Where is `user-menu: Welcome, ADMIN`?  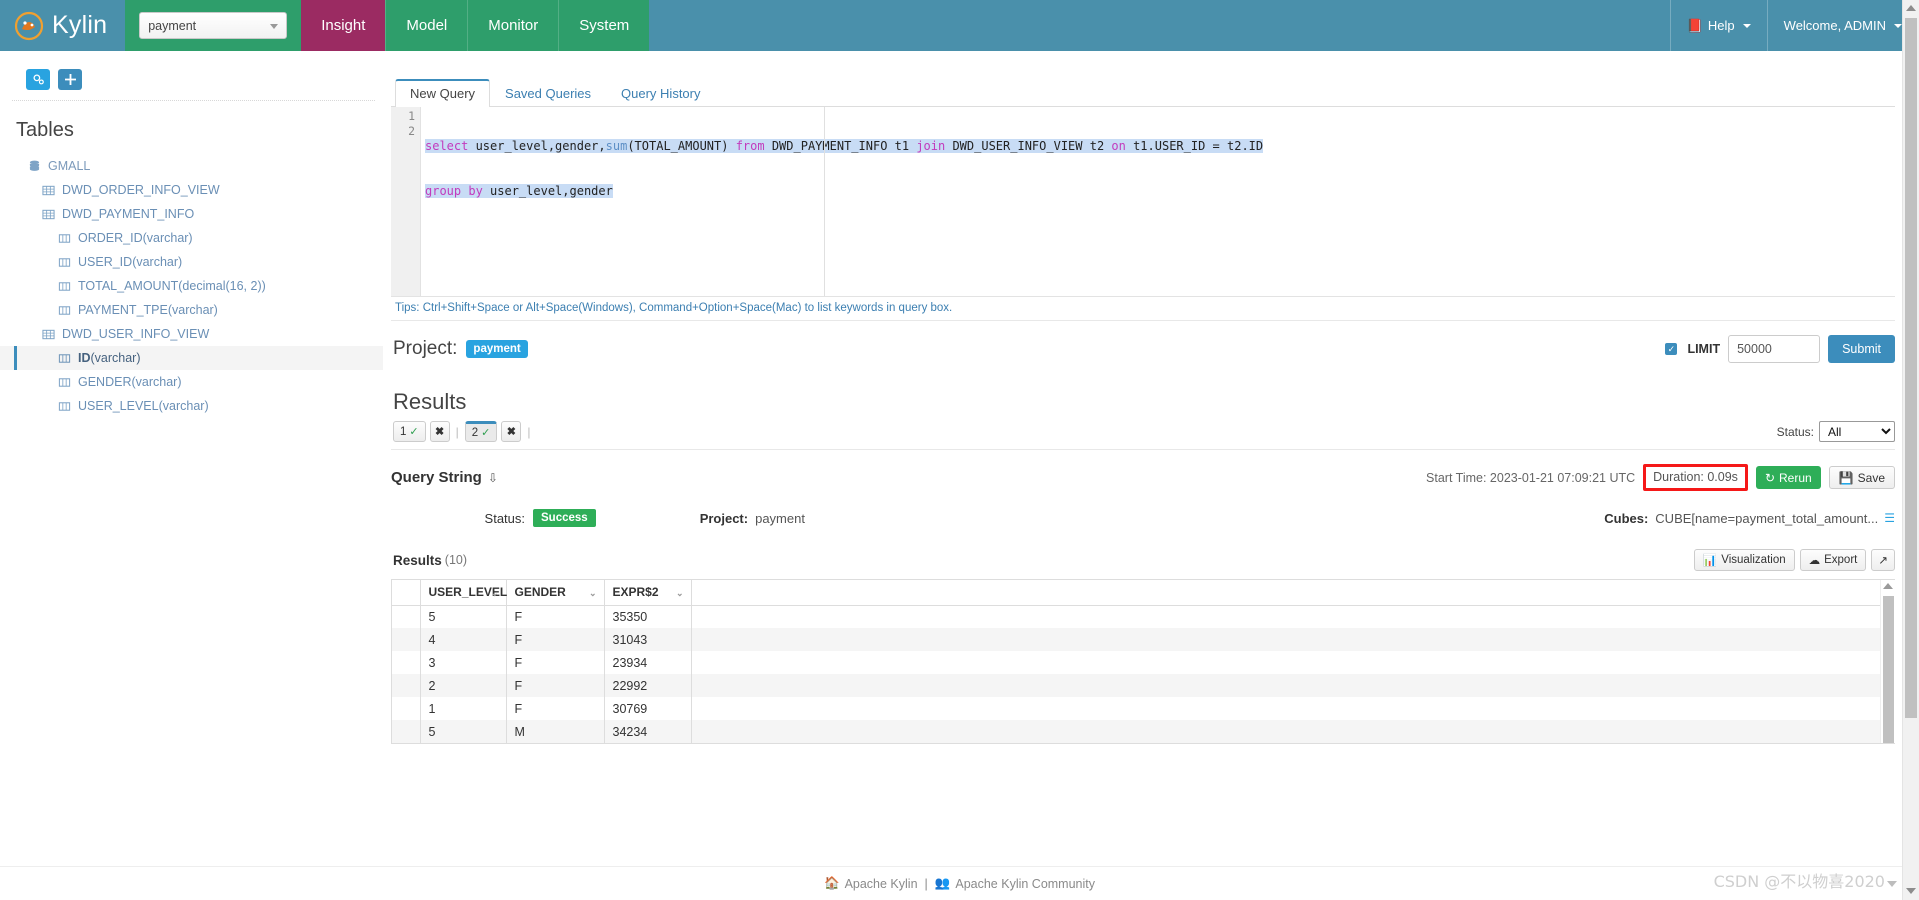
user-menu: Welcome, ADMIN is located at coordinates (1842, 25).